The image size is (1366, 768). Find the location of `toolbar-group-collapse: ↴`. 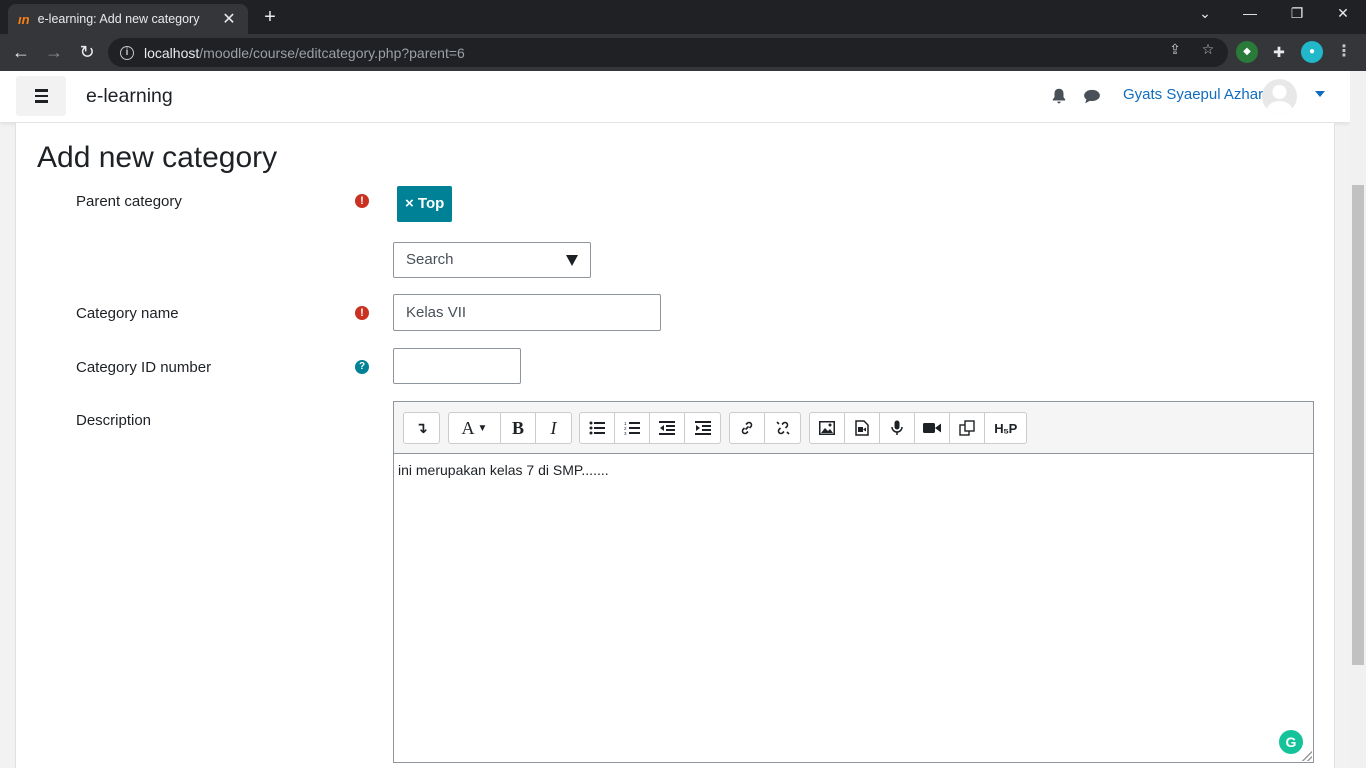

toolbar-group-collapse: ↴ is located at coordinates (421, 428).